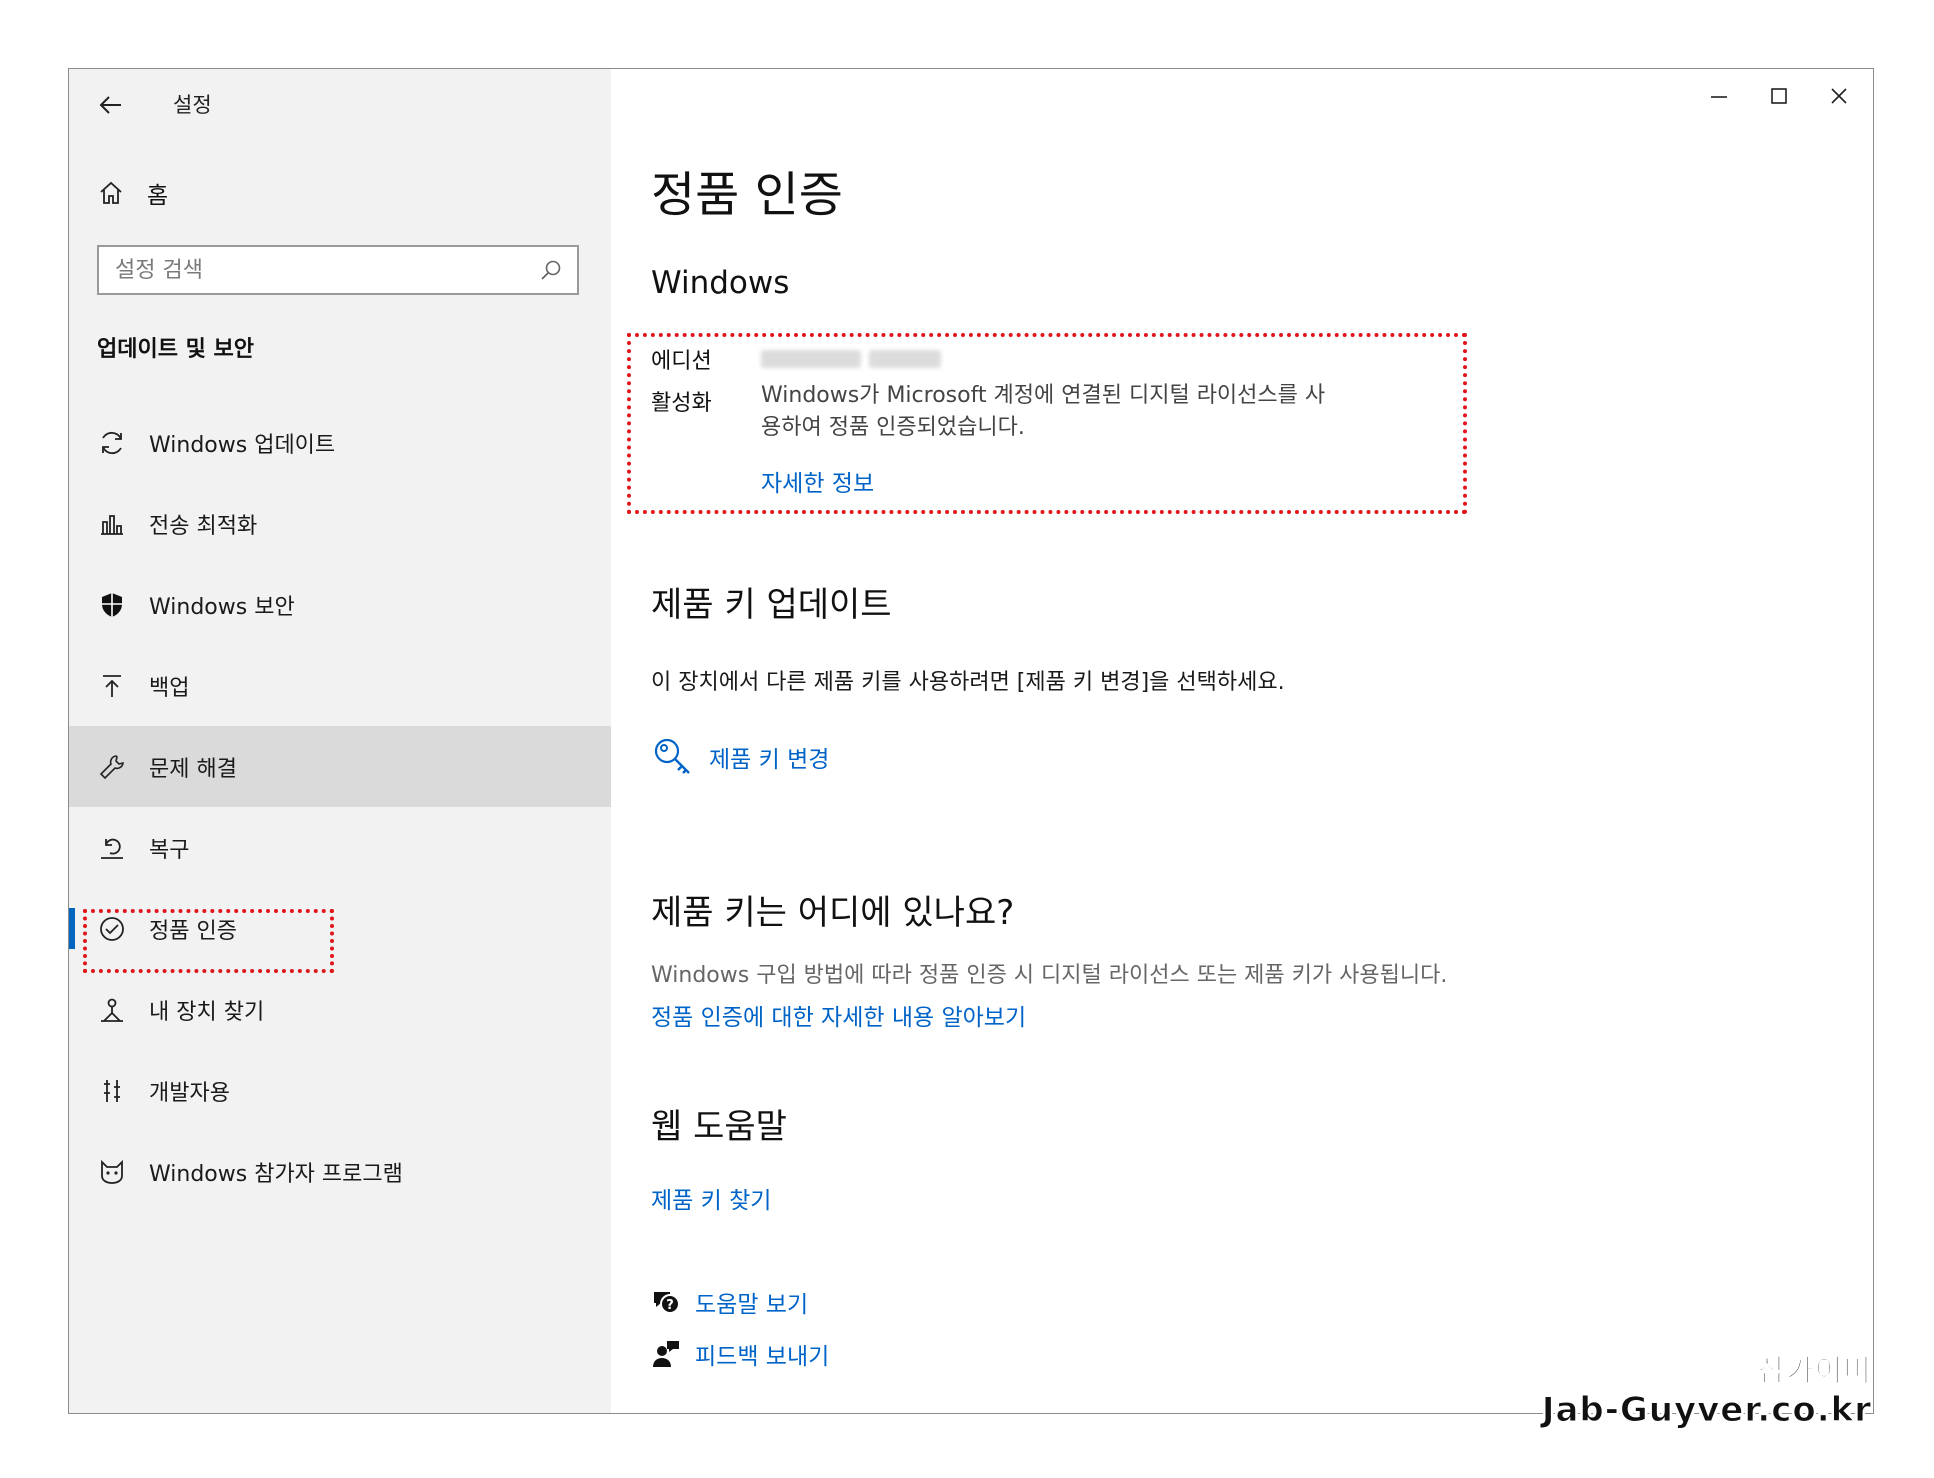 The height and width of the screenshot is (1478, 1934). I want to click on key-icon, so click(672, 756).